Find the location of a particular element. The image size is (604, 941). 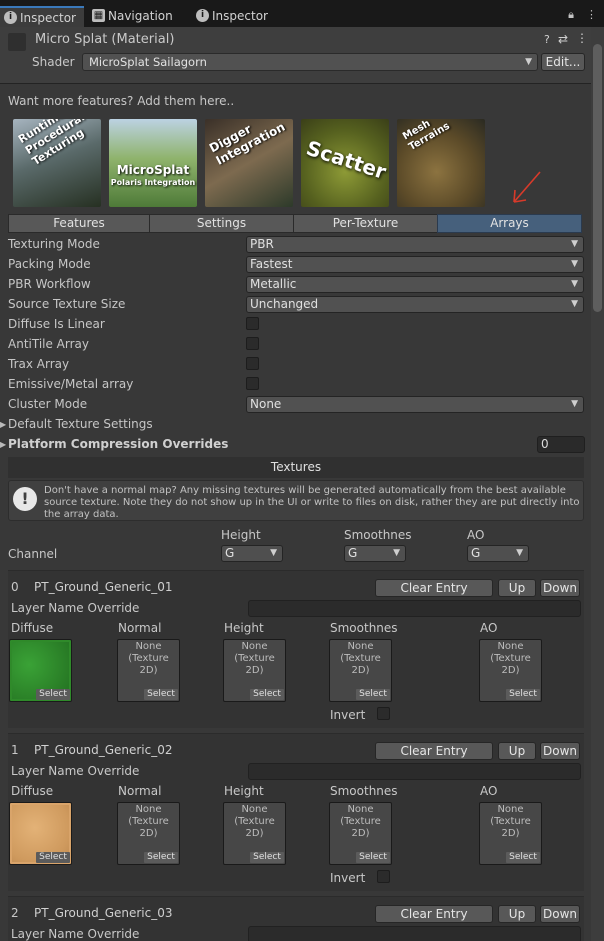

source-texture-size-dropdown: Unchanged ▼ is located at coordinates (415, 304).